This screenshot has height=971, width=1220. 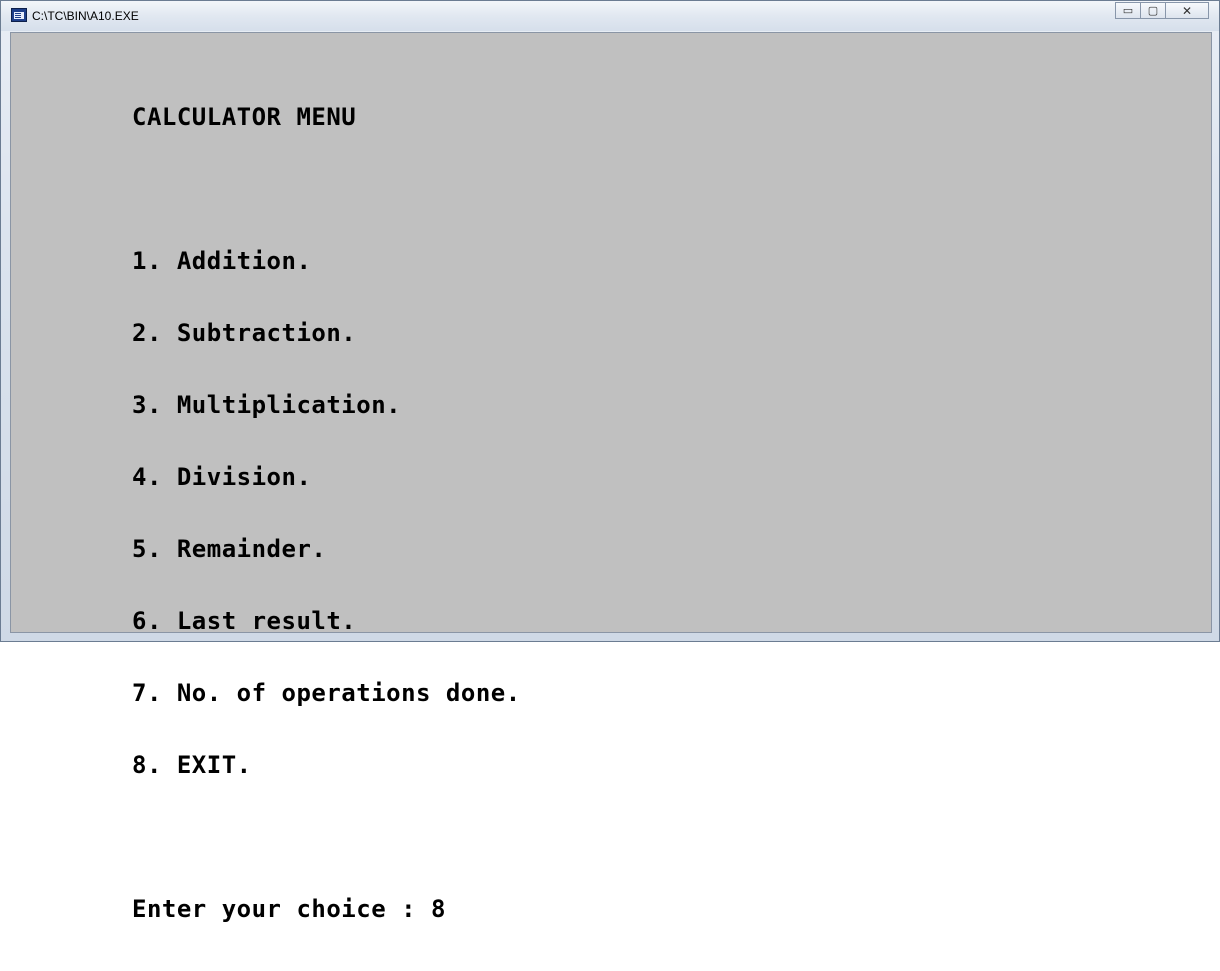 I want to click on title-bar: C:\TC\BIN\A10.EXE ▭ ▢ ✕, so click(x=610, y=16).